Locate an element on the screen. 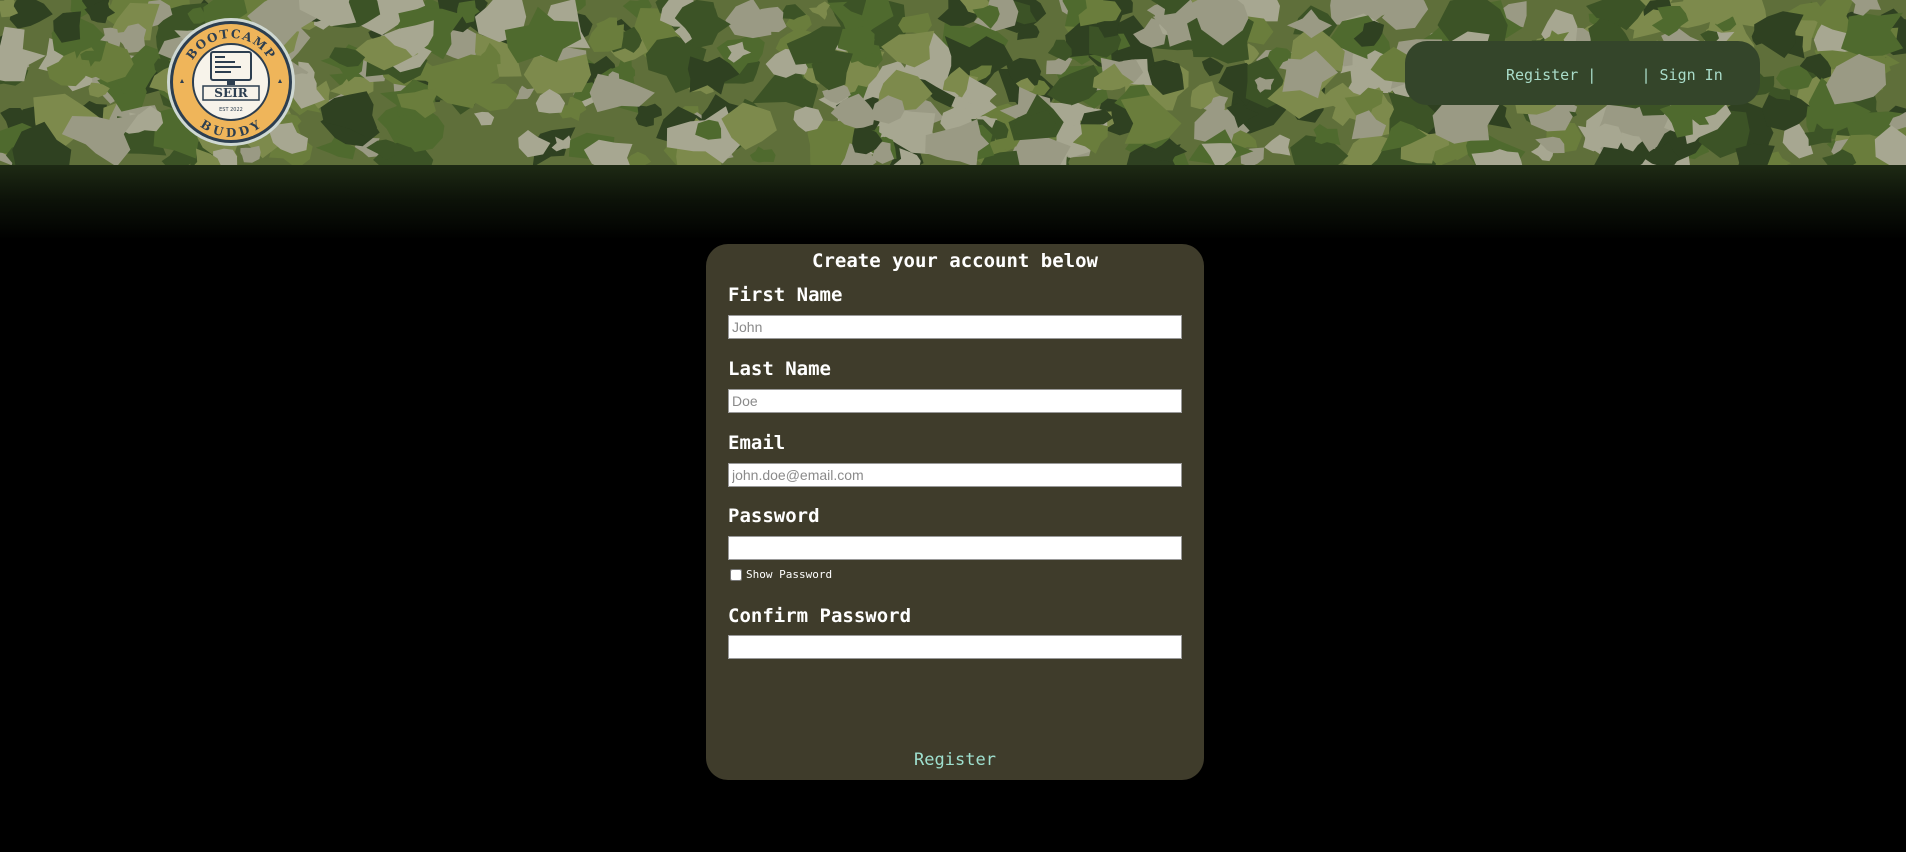 The image size is (1906, 852). first-name-input is located at coordinates (955, 327).